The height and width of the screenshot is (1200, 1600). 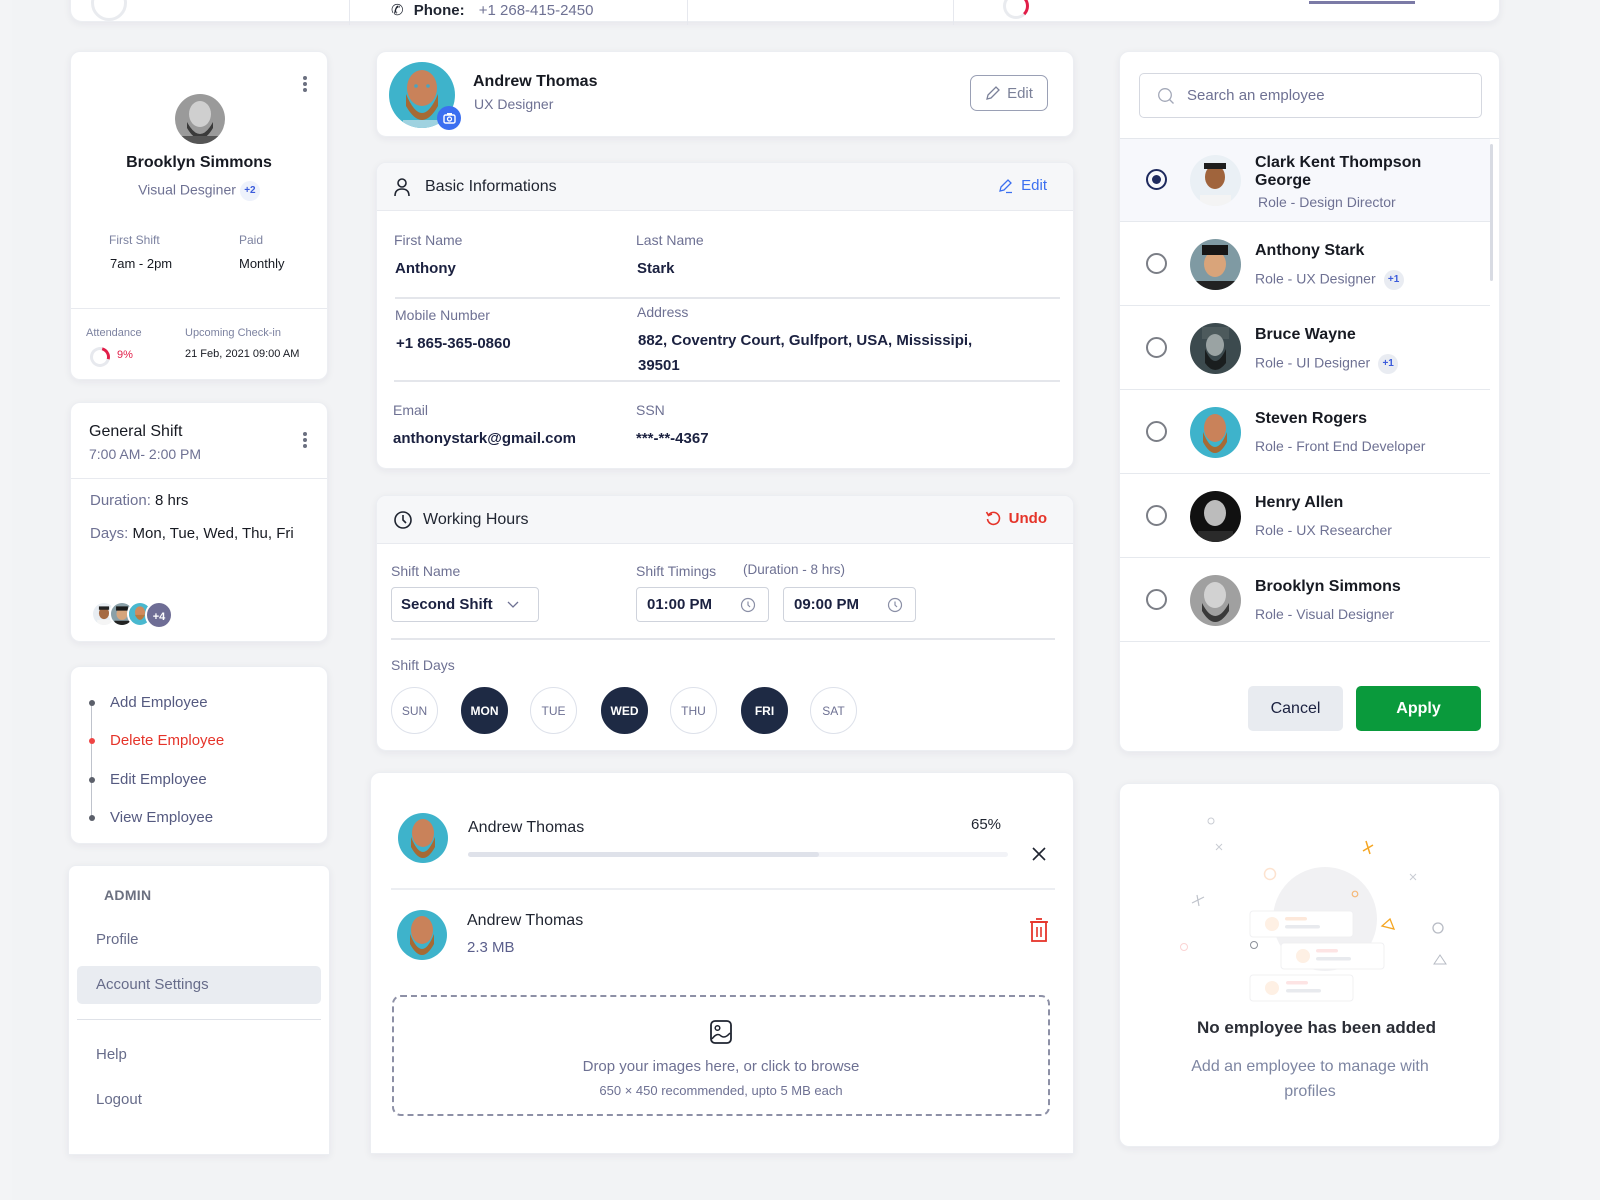 What do you see at coordinates (1039, 930) in the screenshot?
I see `trash-icon` at bounding box center [1039, 930].